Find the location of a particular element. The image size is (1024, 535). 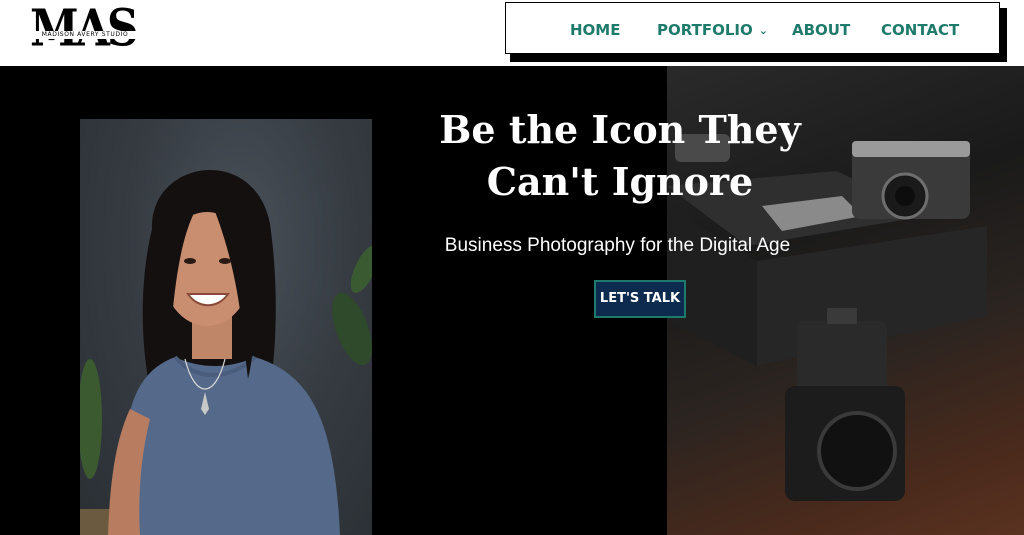

camera-lens-glass is located at coordinates (905, 196).